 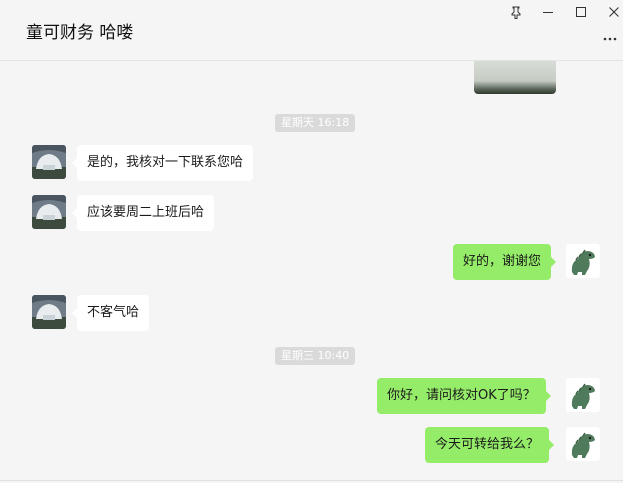 What do you see at coordinates (311, 30) in the screenshot?
I see `chat-header: 童可财务 哈喽` at bounding box center [311, 30].